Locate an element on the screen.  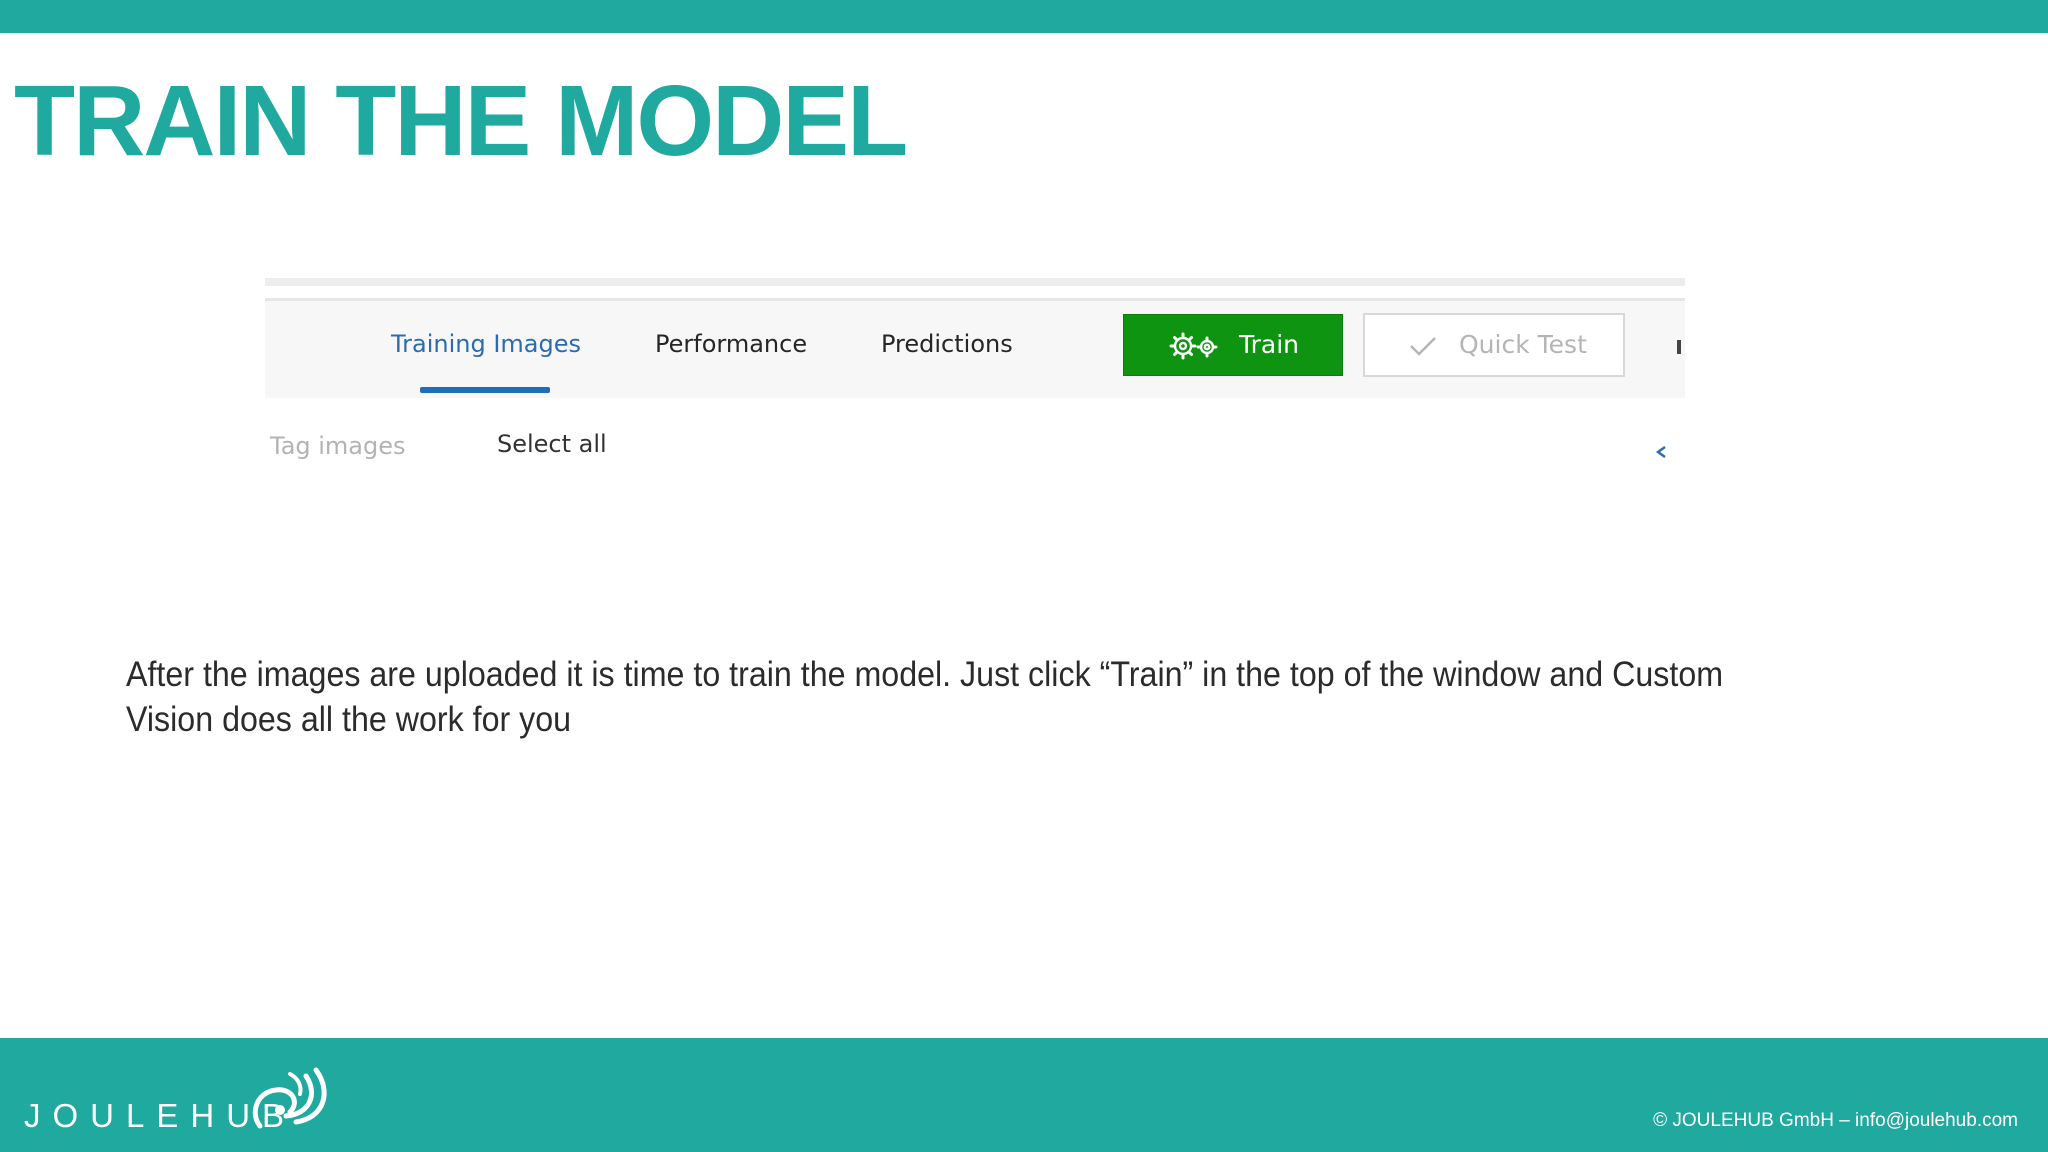
top-accent-bar is located at coordinates (1024, 16).